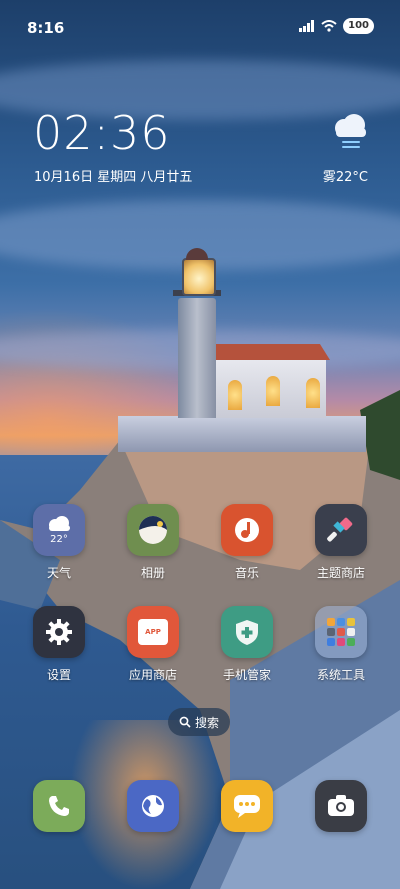 The height and width of the screenshot is (889, 400). I want to click on weather-app-tile: 22°, so click(59, 530).